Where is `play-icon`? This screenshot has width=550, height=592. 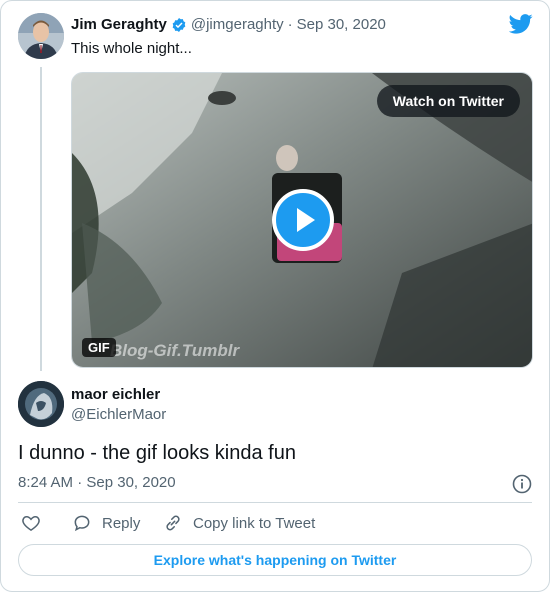 play-icon is located at coordinates (306, 220).